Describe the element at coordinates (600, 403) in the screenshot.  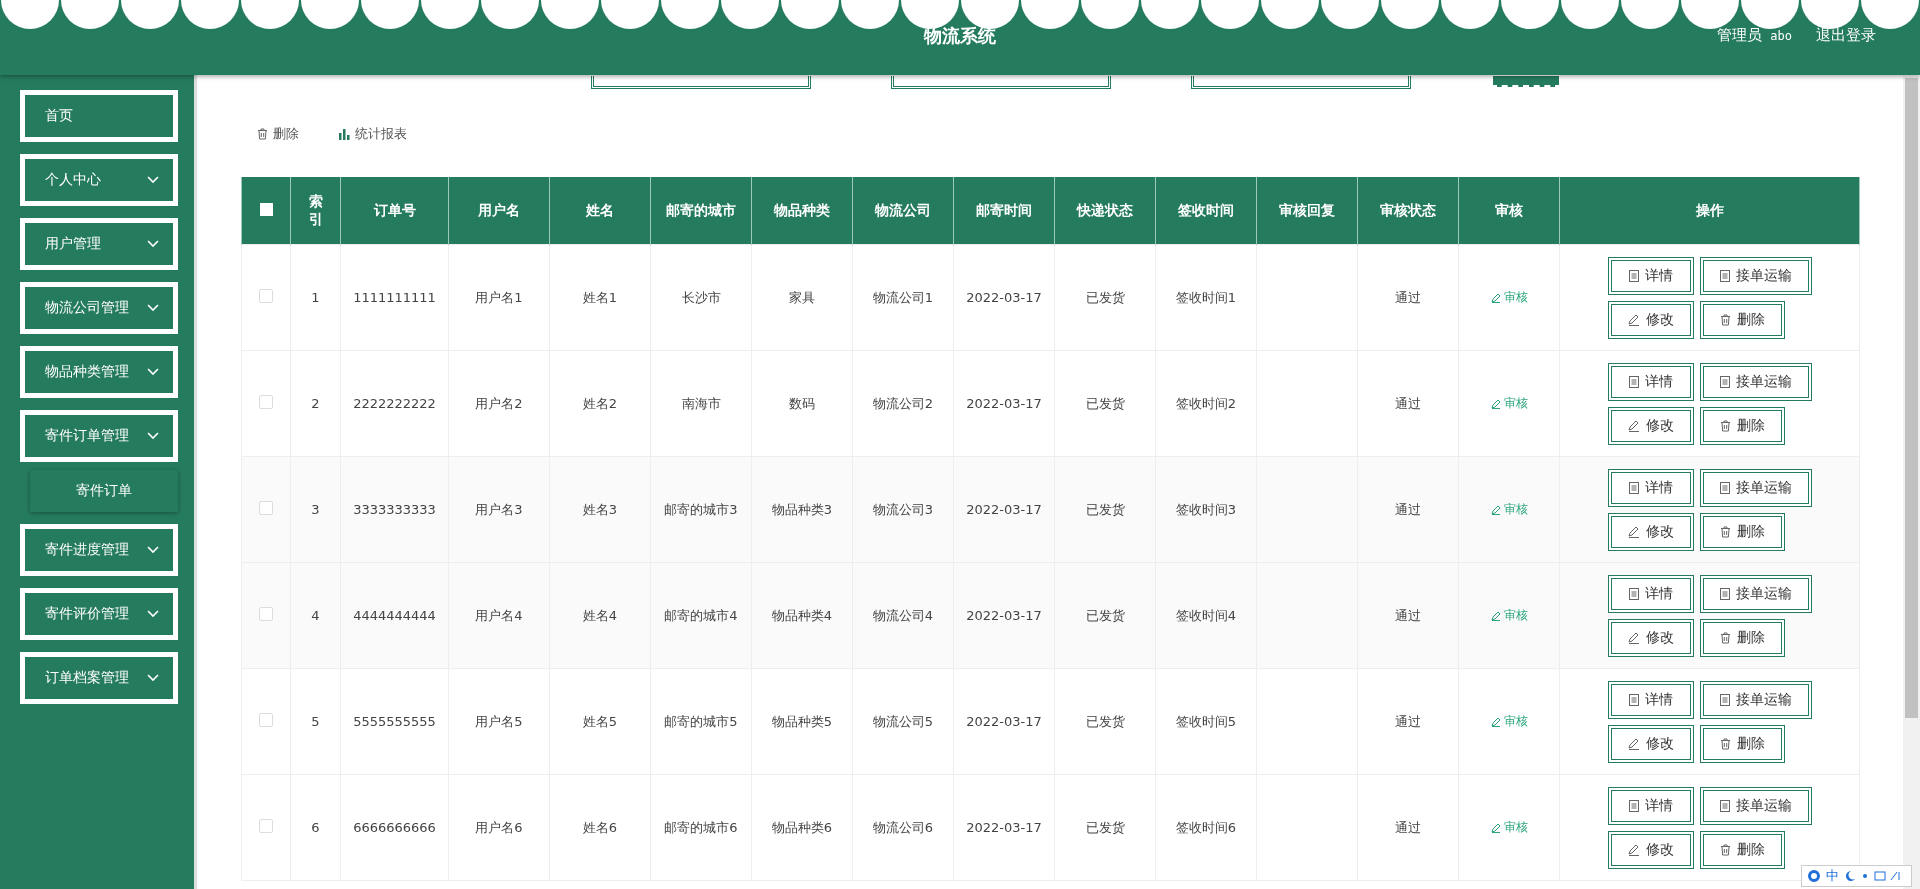
I see `table-cell: 姓名2` at that location.